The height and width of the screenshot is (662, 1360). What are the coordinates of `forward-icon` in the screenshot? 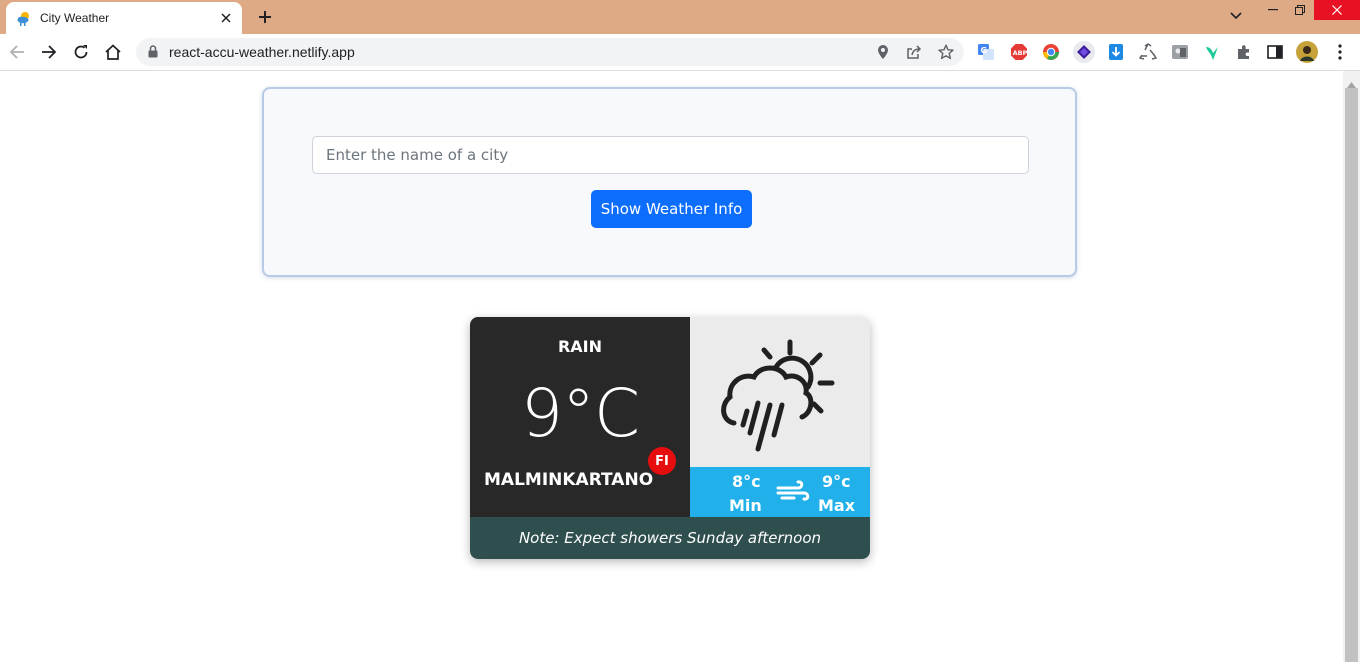 It's located at (49, 52).